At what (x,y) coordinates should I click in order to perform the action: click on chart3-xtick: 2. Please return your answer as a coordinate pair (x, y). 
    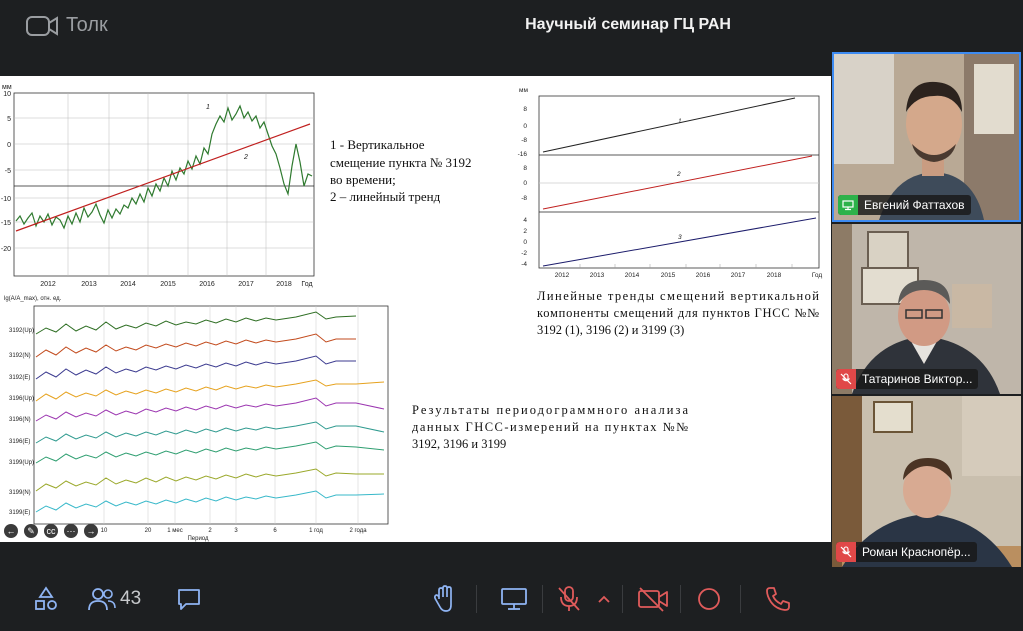
    Looking at the image, I should click on (210, 531).